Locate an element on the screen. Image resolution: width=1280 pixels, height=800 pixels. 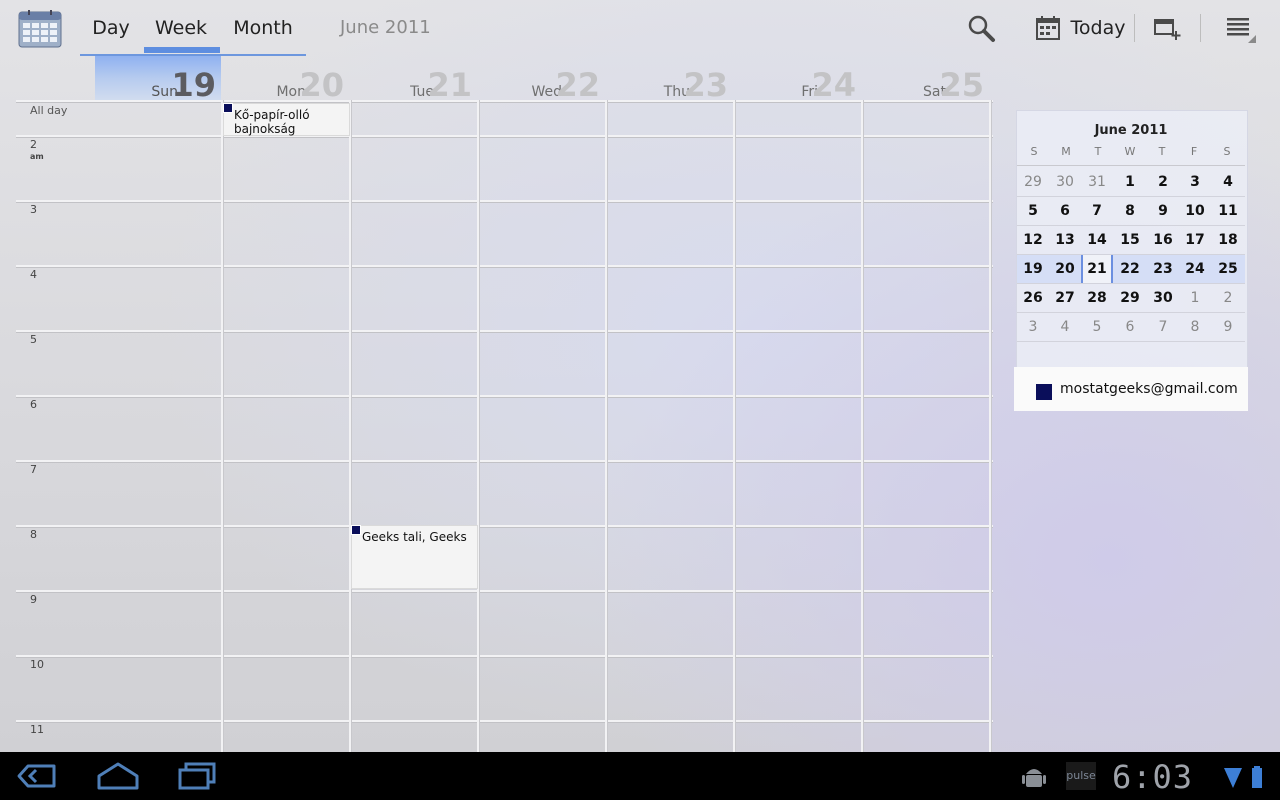
wifi-signal-icon is located at coordinates (1233, 778).